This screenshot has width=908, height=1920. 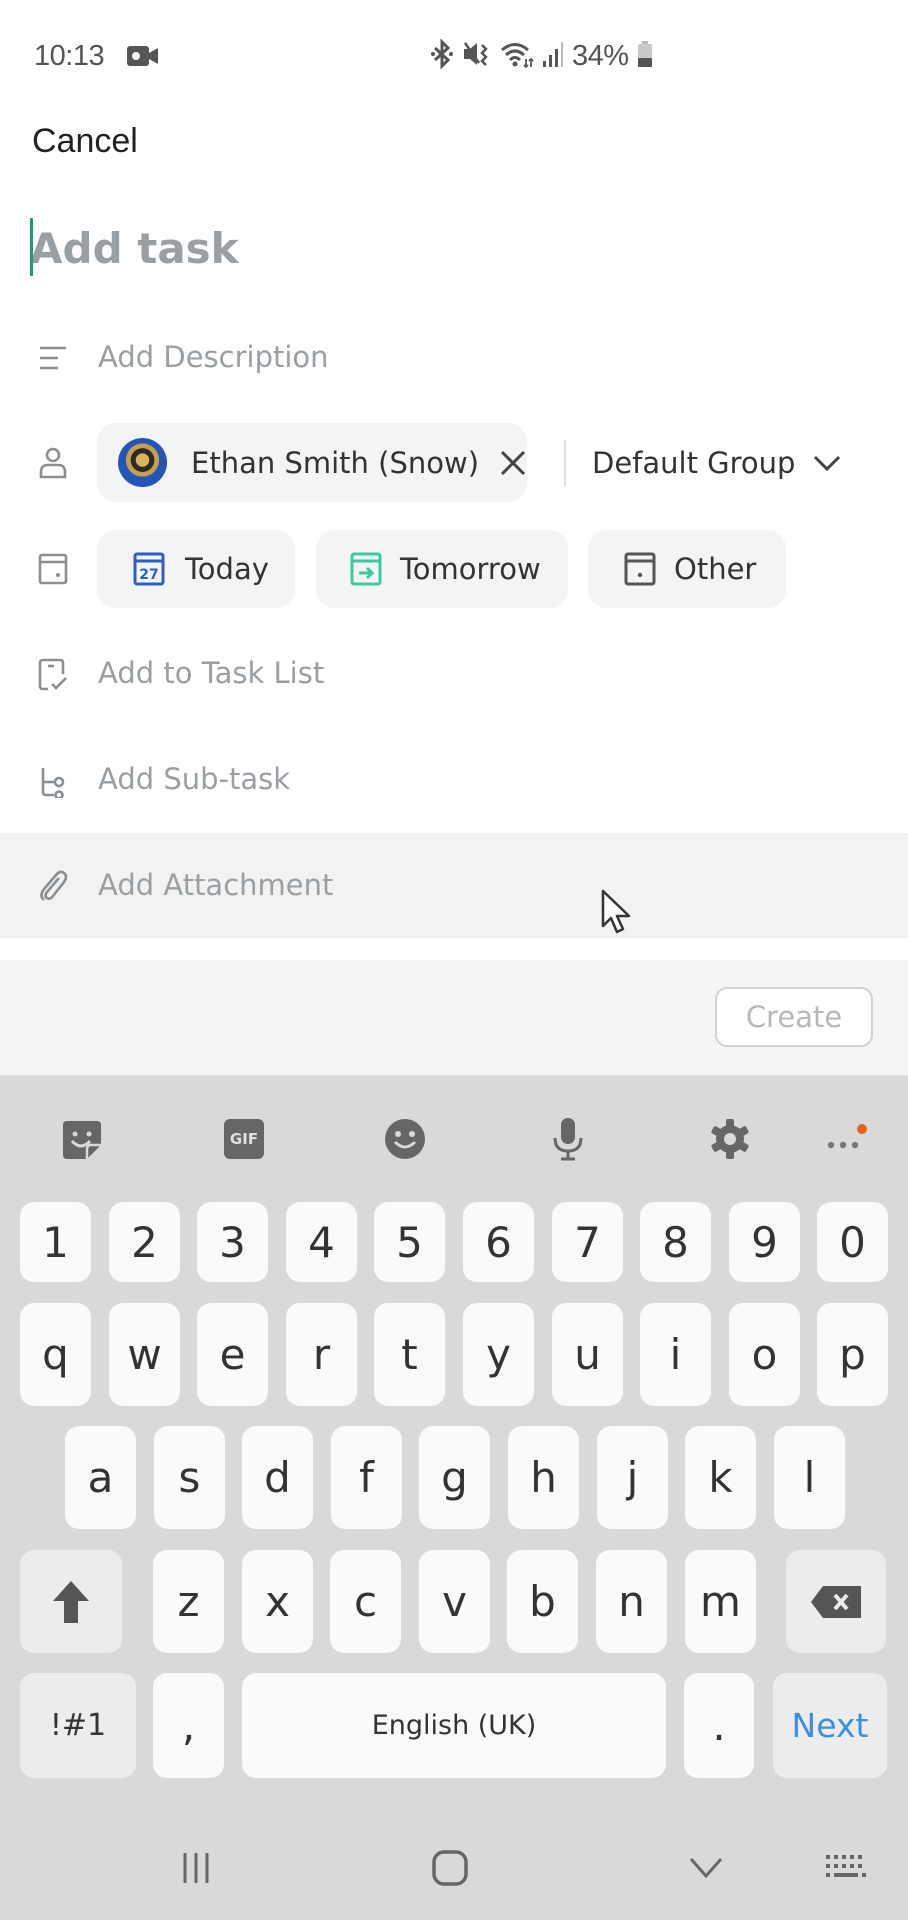 What do you see at coordinates (764, 1242) in the screenshot?
I see `number-key-9: 9` at bounding box center [764, 1242].